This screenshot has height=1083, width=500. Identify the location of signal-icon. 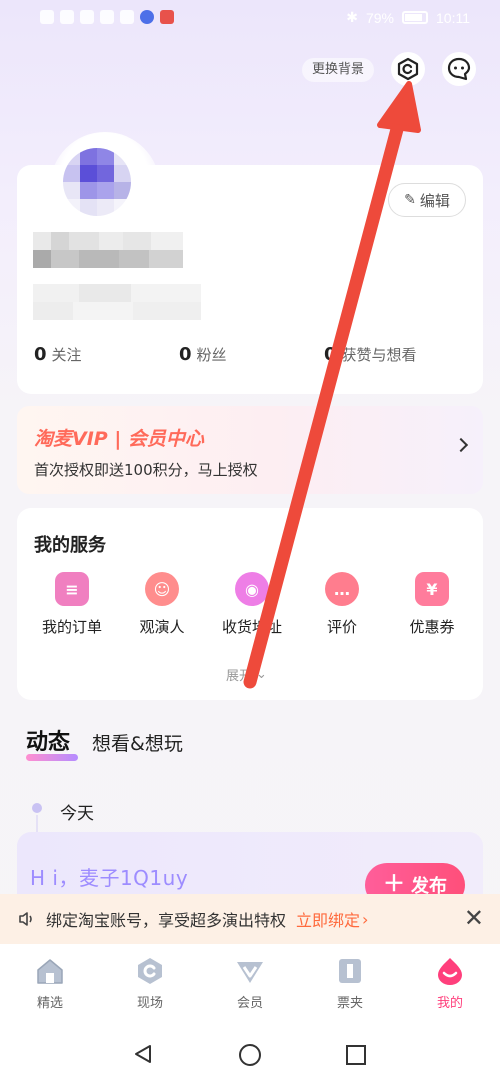
(67, 17).